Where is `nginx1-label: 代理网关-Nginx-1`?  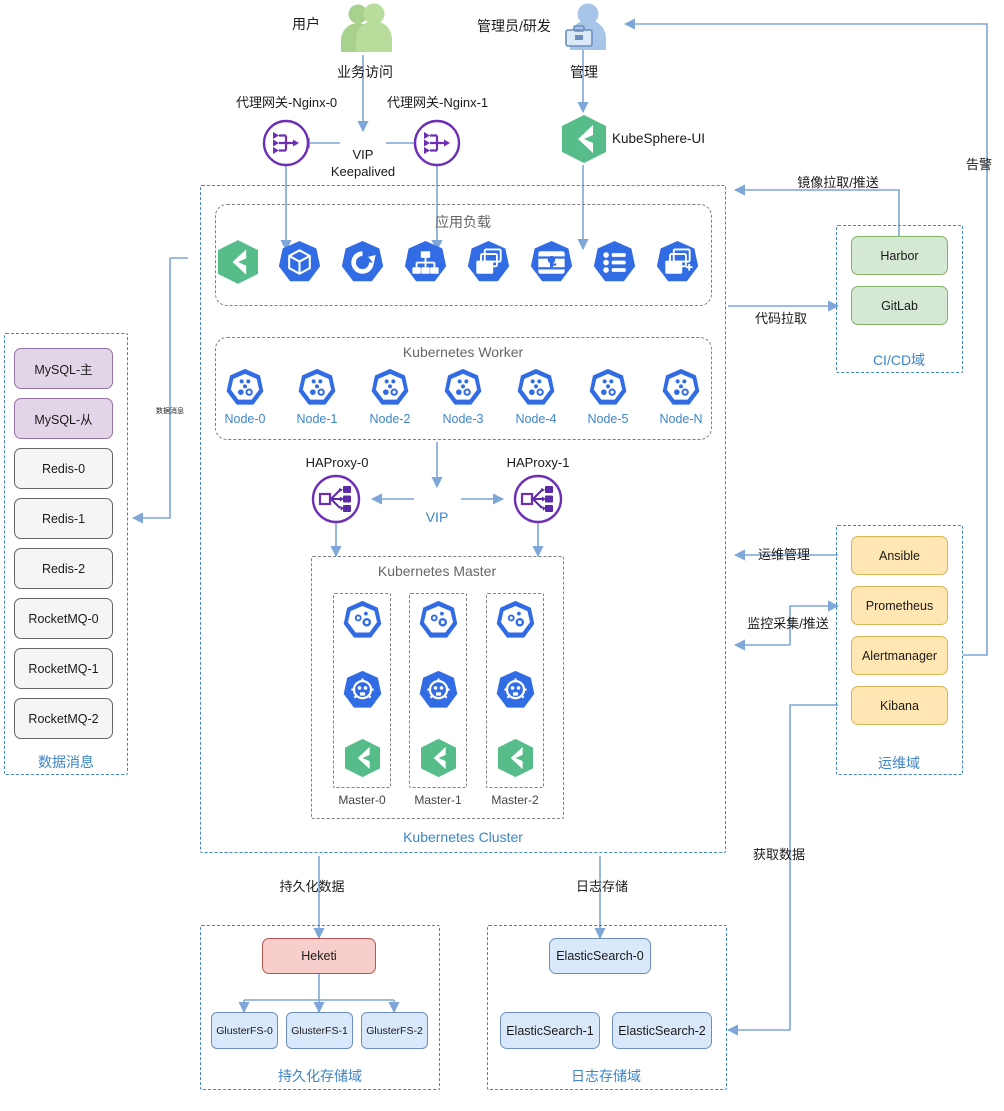 nginx1-label: 代理网关-Nginx-1 is located at coordinates (438, 102).